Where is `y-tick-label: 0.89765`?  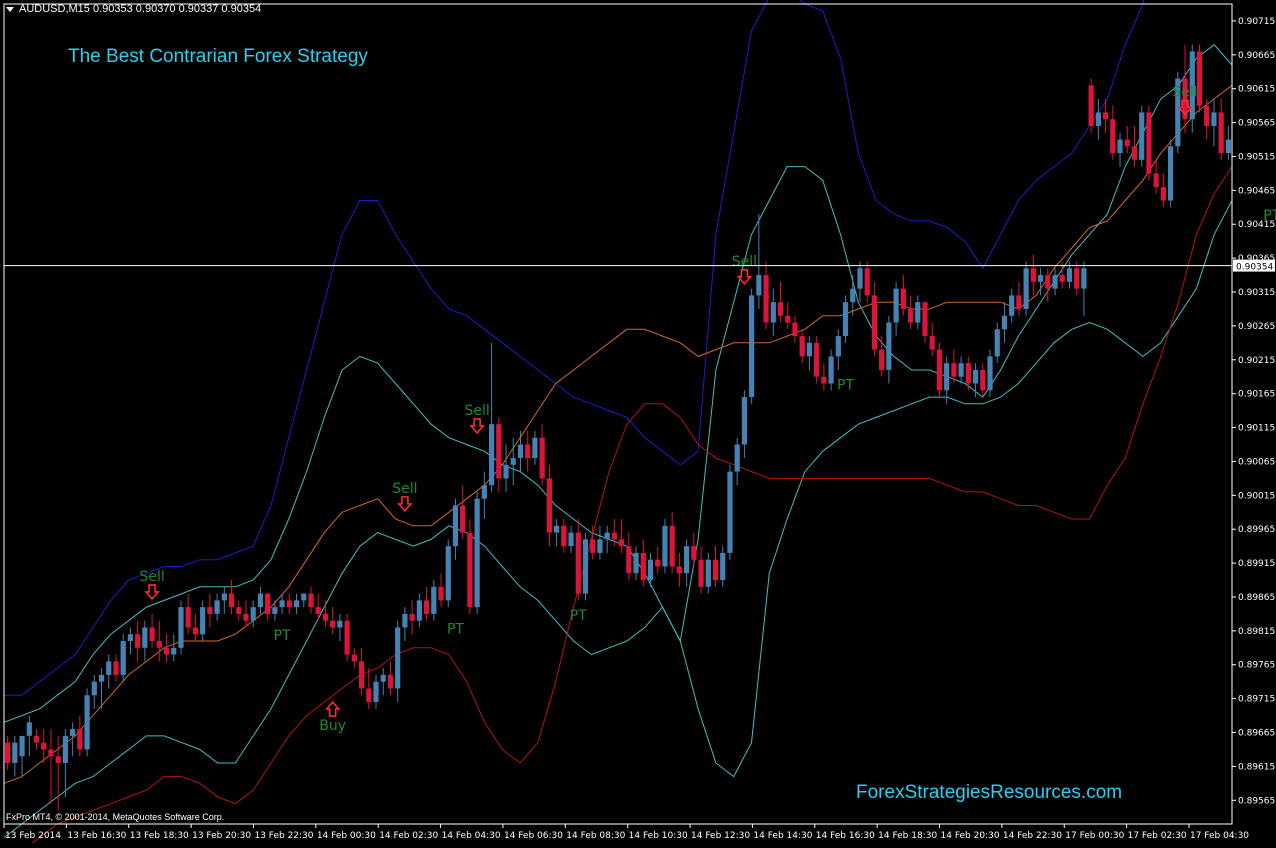 y-tick-label: 0.89765 is located at coordinates (1256, 666).